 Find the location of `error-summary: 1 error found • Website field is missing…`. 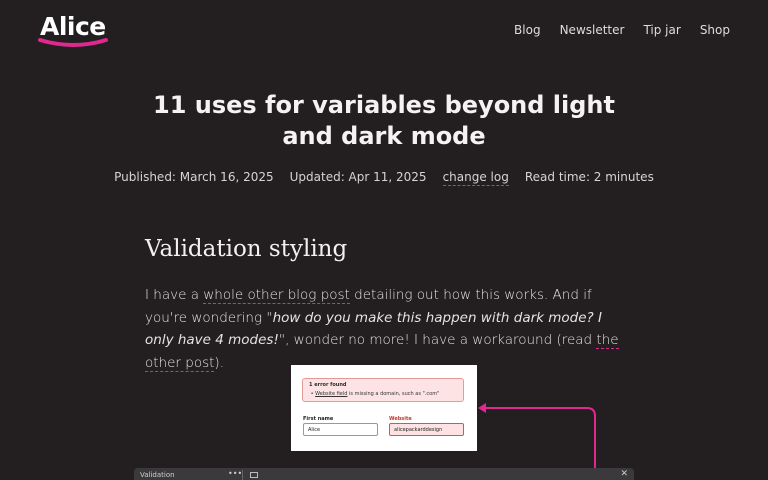

error-summary: 1 error found • Website field is missing… is located at coordinates (383, 390).